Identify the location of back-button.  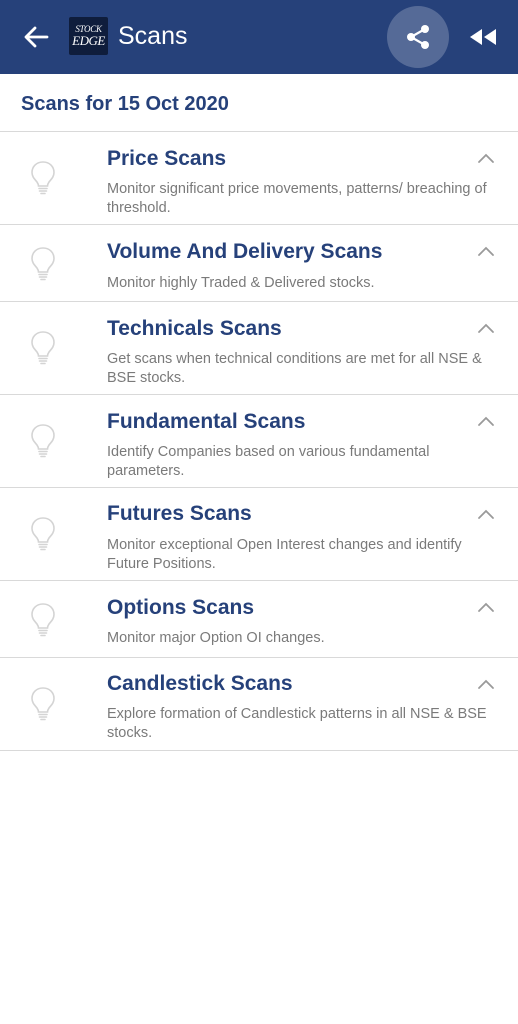
(36, 37).